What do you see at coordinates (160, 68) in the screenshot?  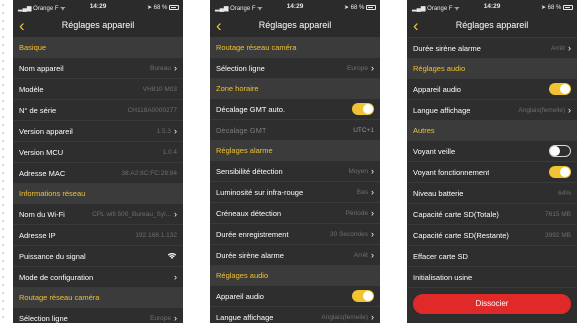 I see `row-value: Bureau` at bounding box center [160, 68].